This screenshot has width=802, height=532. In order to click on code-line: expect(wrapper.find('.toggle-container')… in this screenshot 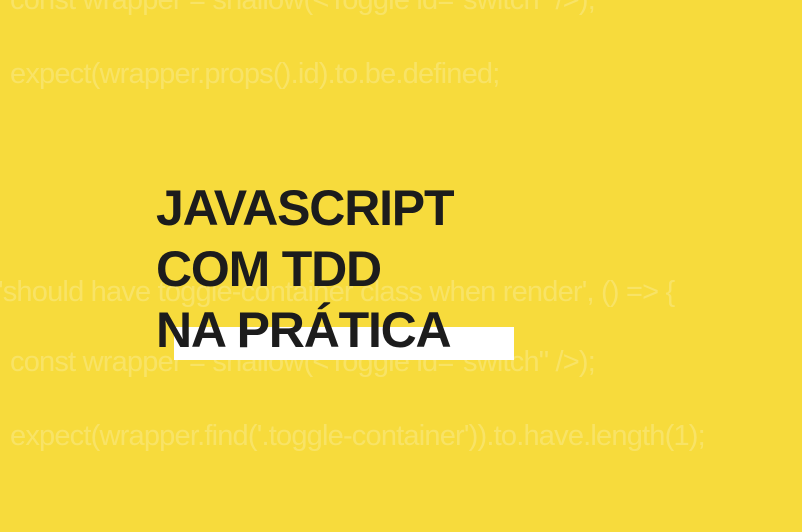, I will do `click(358, 436)`.